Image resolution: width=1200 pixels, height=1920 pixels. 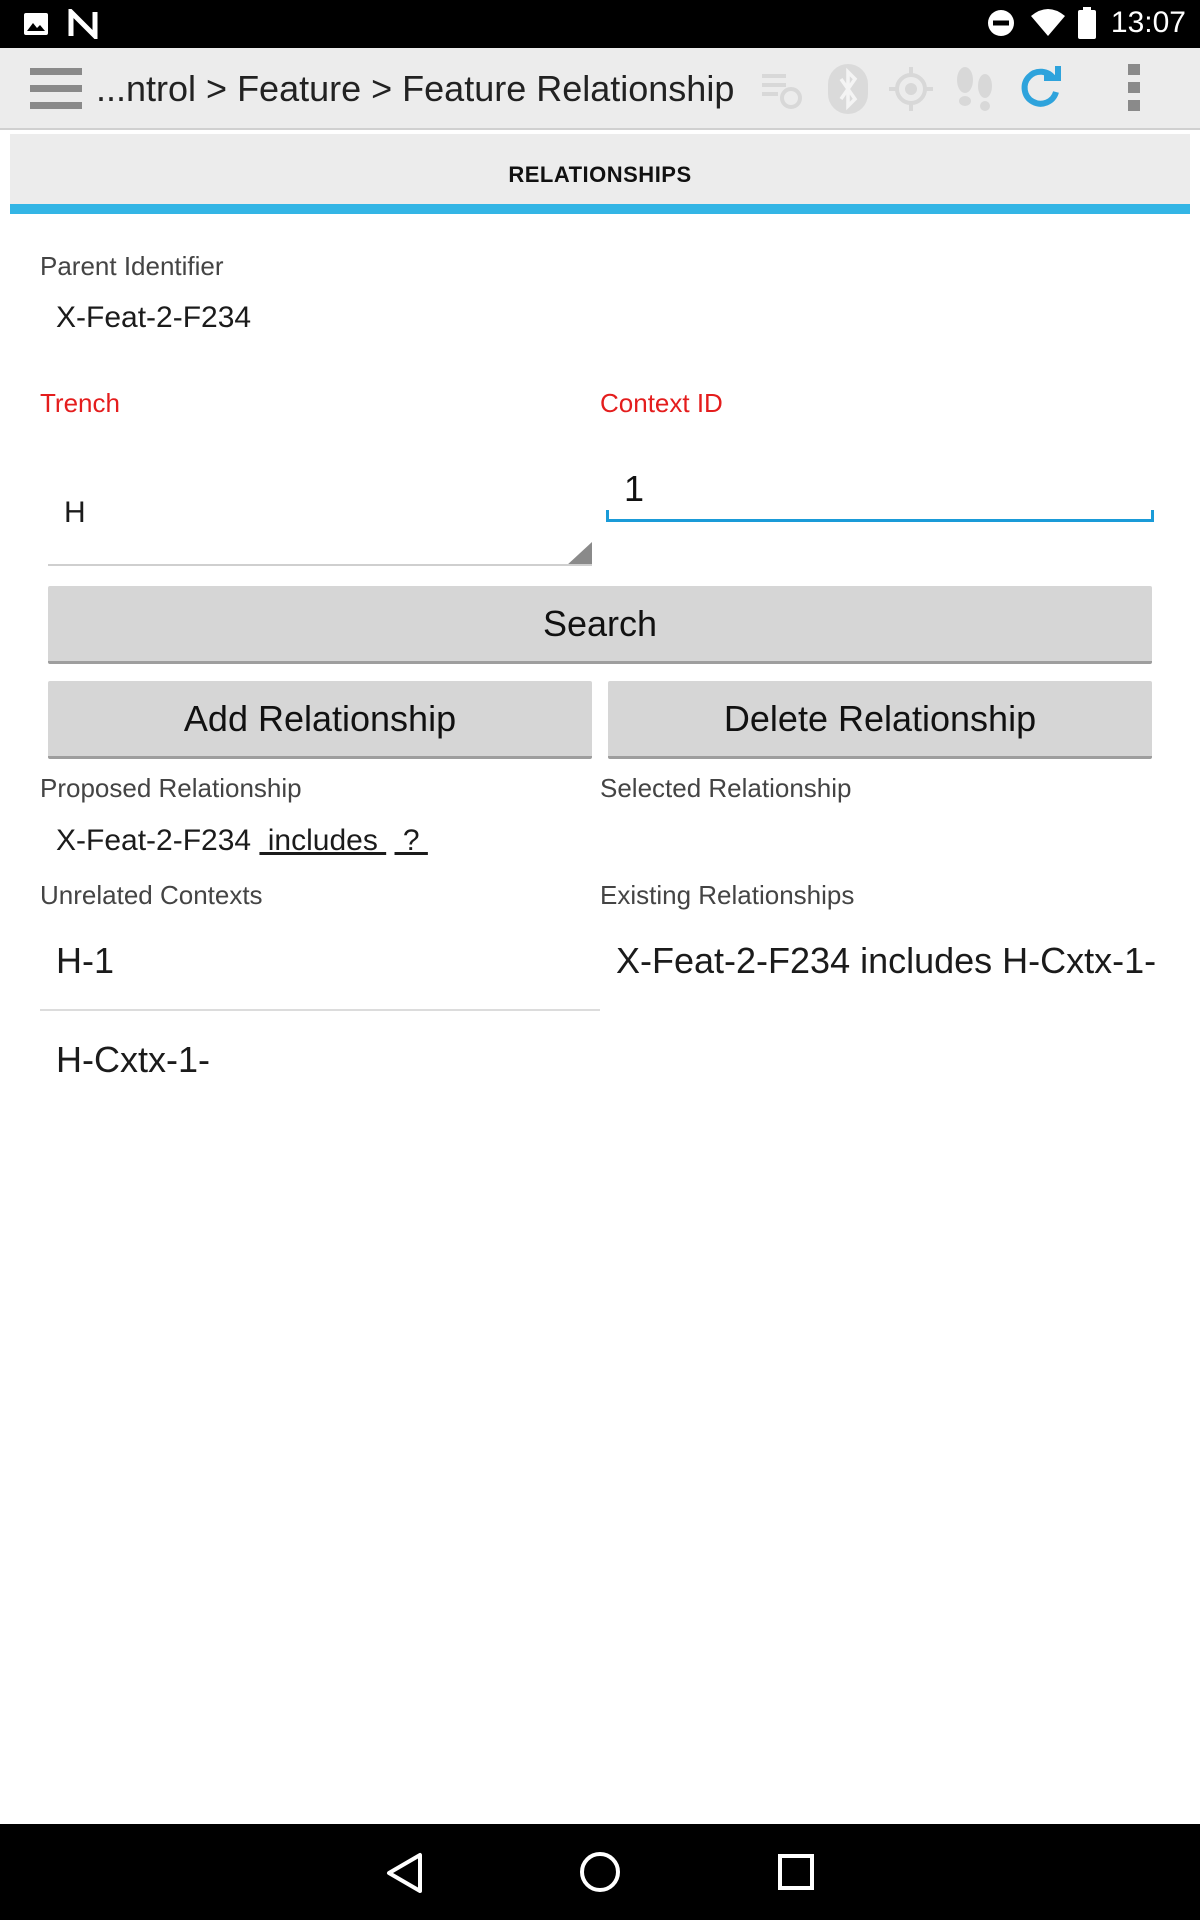 I want to click on overflow-menu-icon, so click(x=1134, y=88).